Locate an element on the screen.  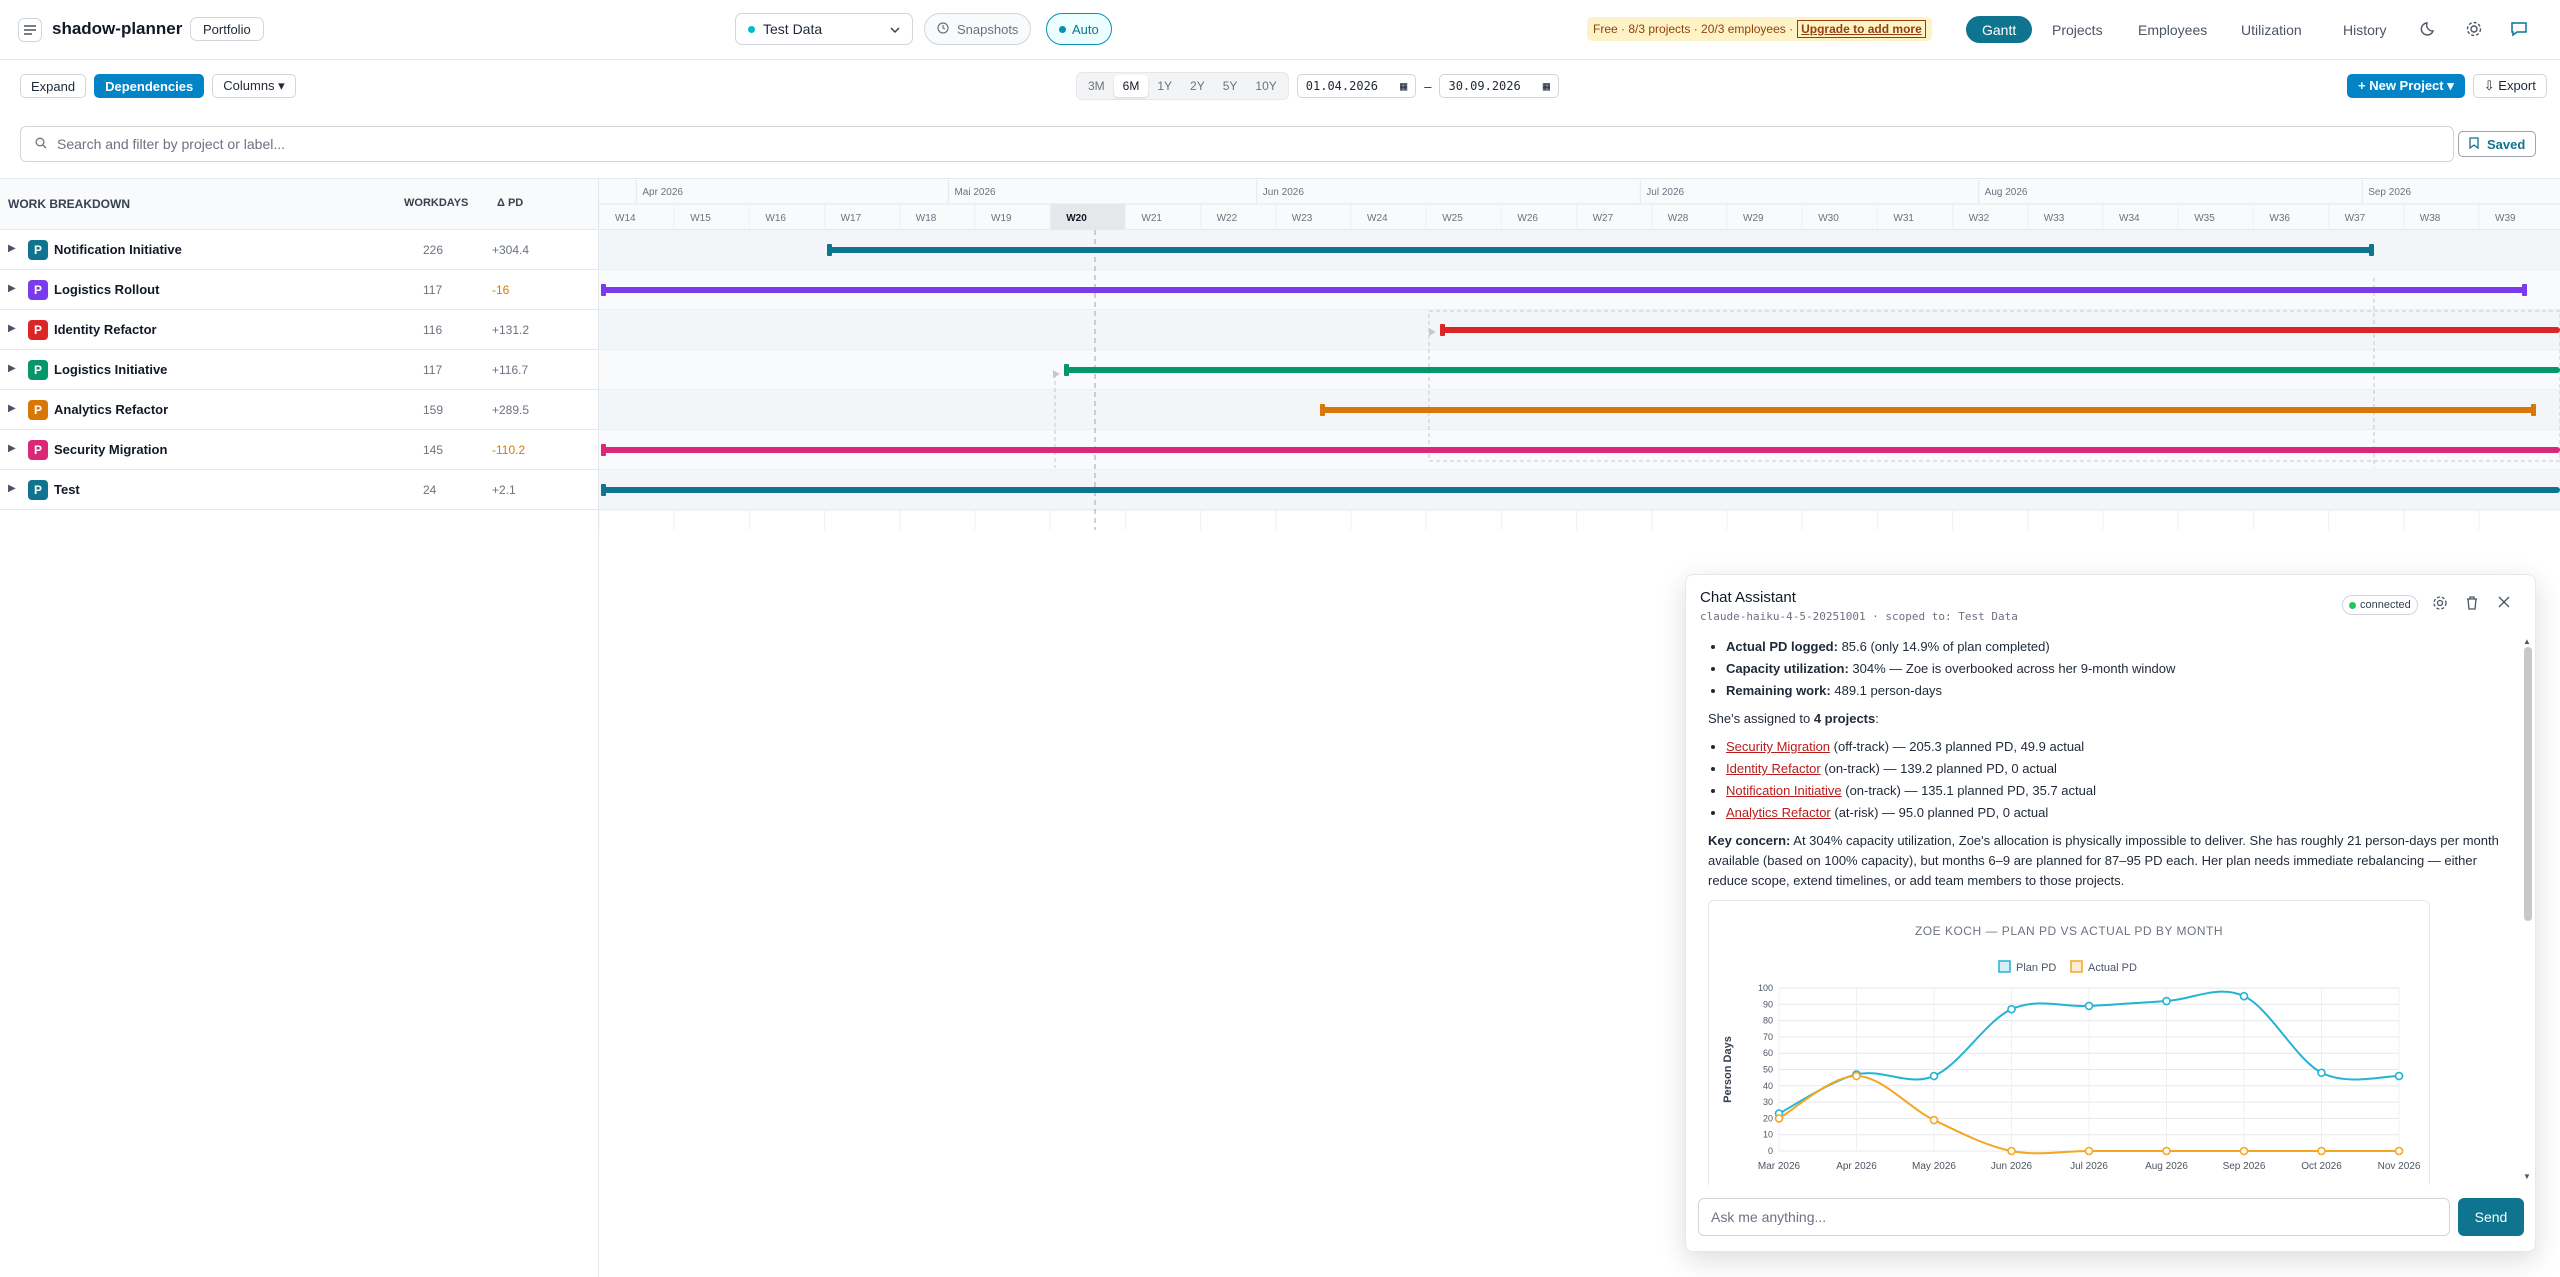
expand-button: Expand is located at coordinates (53, 86).